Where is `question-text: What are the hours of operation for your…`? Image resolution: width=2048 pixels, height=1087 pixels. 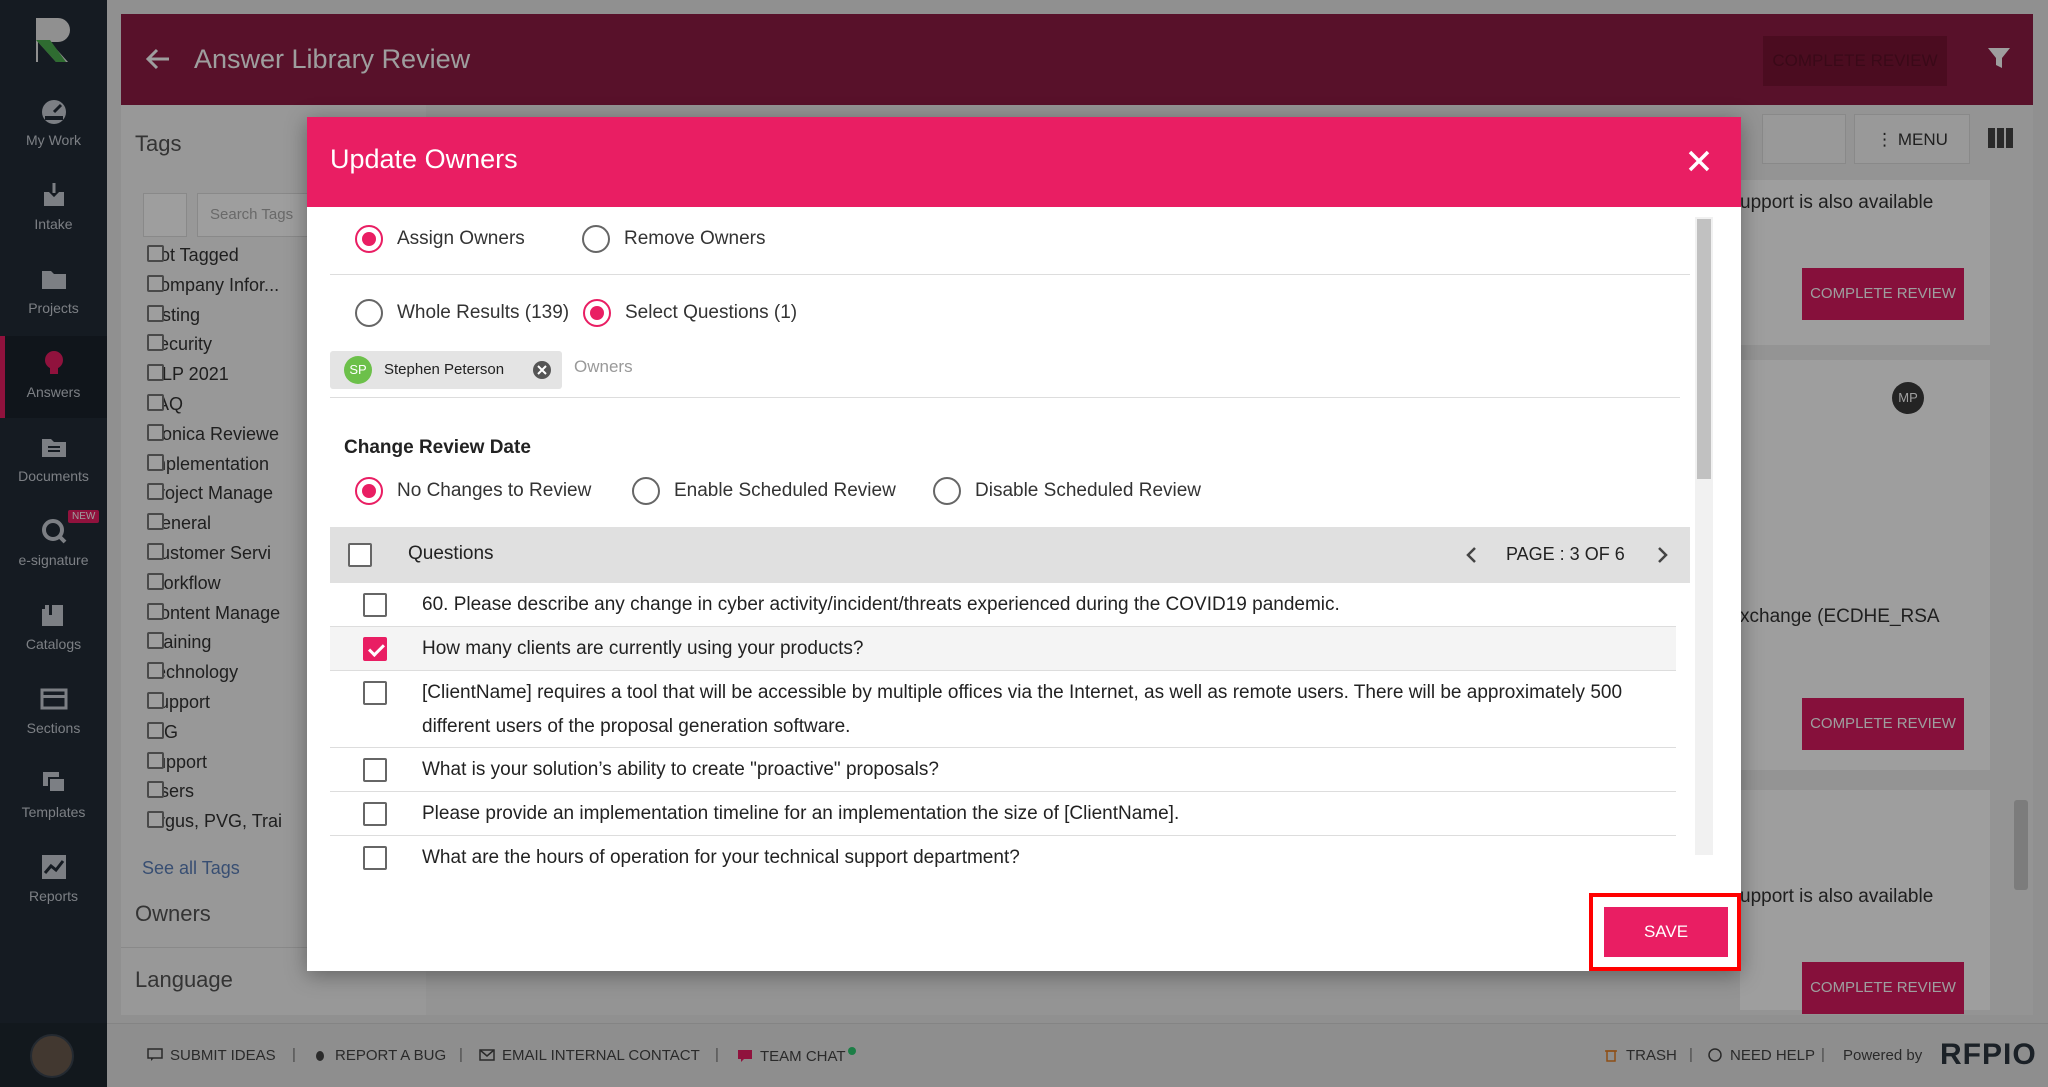
question-text: What are the hours of operation for your… is located at coordinates (721, 857).